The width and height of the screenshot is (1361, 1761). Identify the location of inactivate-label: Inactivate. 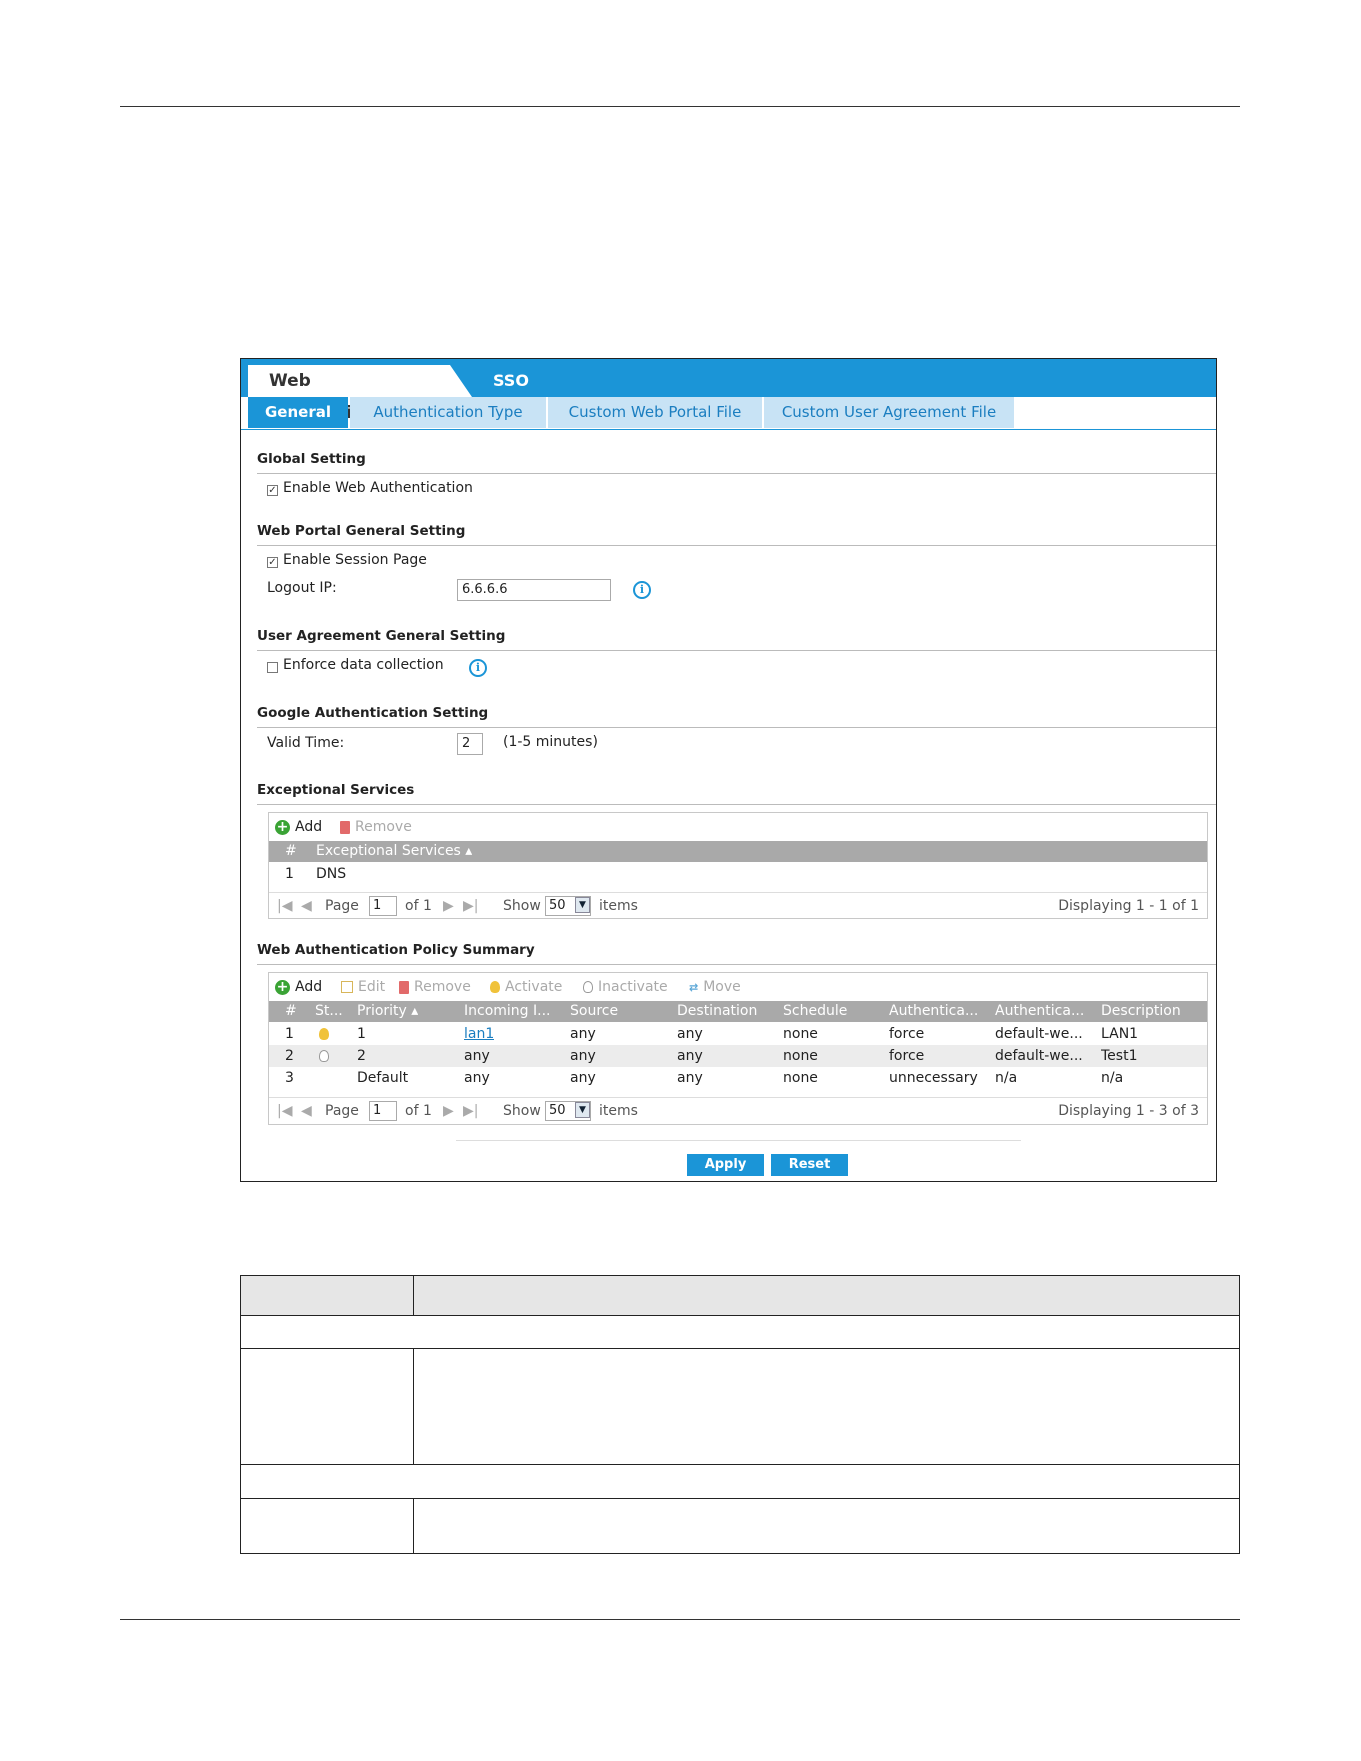
(633, 987).